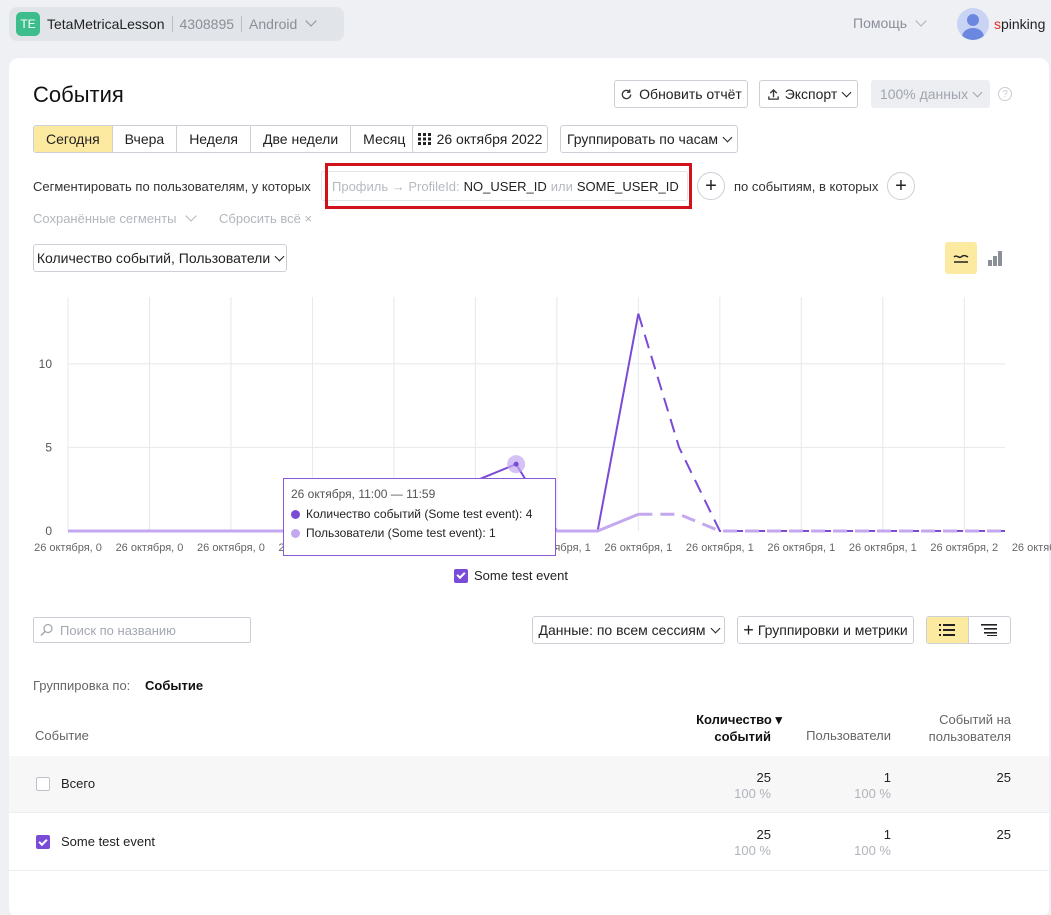 This screenshot has width=1051, height=915. I want to click on column-header-count-line1: Количество ▾, so click(739, 719).